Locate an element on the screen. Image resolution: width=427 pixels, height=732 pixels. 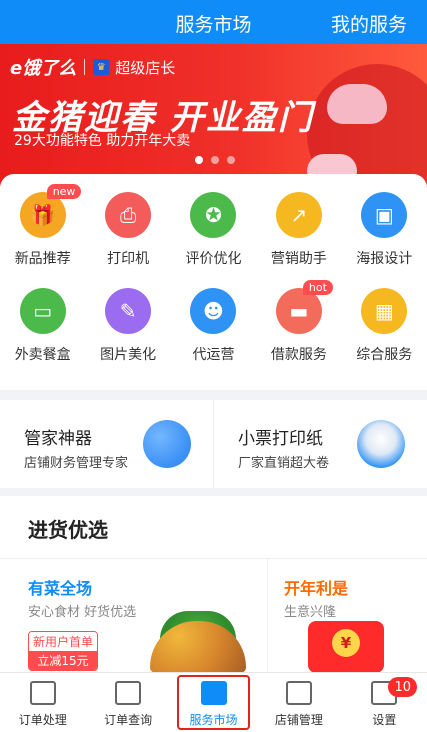
brand-divider is located at coordinates (85, 67).